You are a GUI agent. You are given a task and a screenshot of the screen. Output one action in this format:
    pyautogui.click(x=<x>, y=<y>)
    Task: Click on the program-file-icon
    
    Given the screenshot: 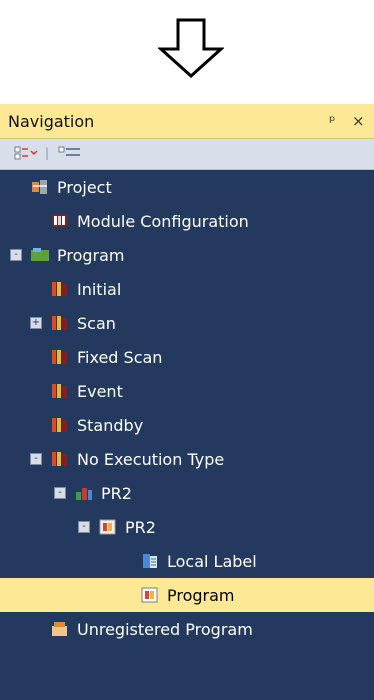 What is the action you would take?
    pyautogui.click(x=108, y=527)
    